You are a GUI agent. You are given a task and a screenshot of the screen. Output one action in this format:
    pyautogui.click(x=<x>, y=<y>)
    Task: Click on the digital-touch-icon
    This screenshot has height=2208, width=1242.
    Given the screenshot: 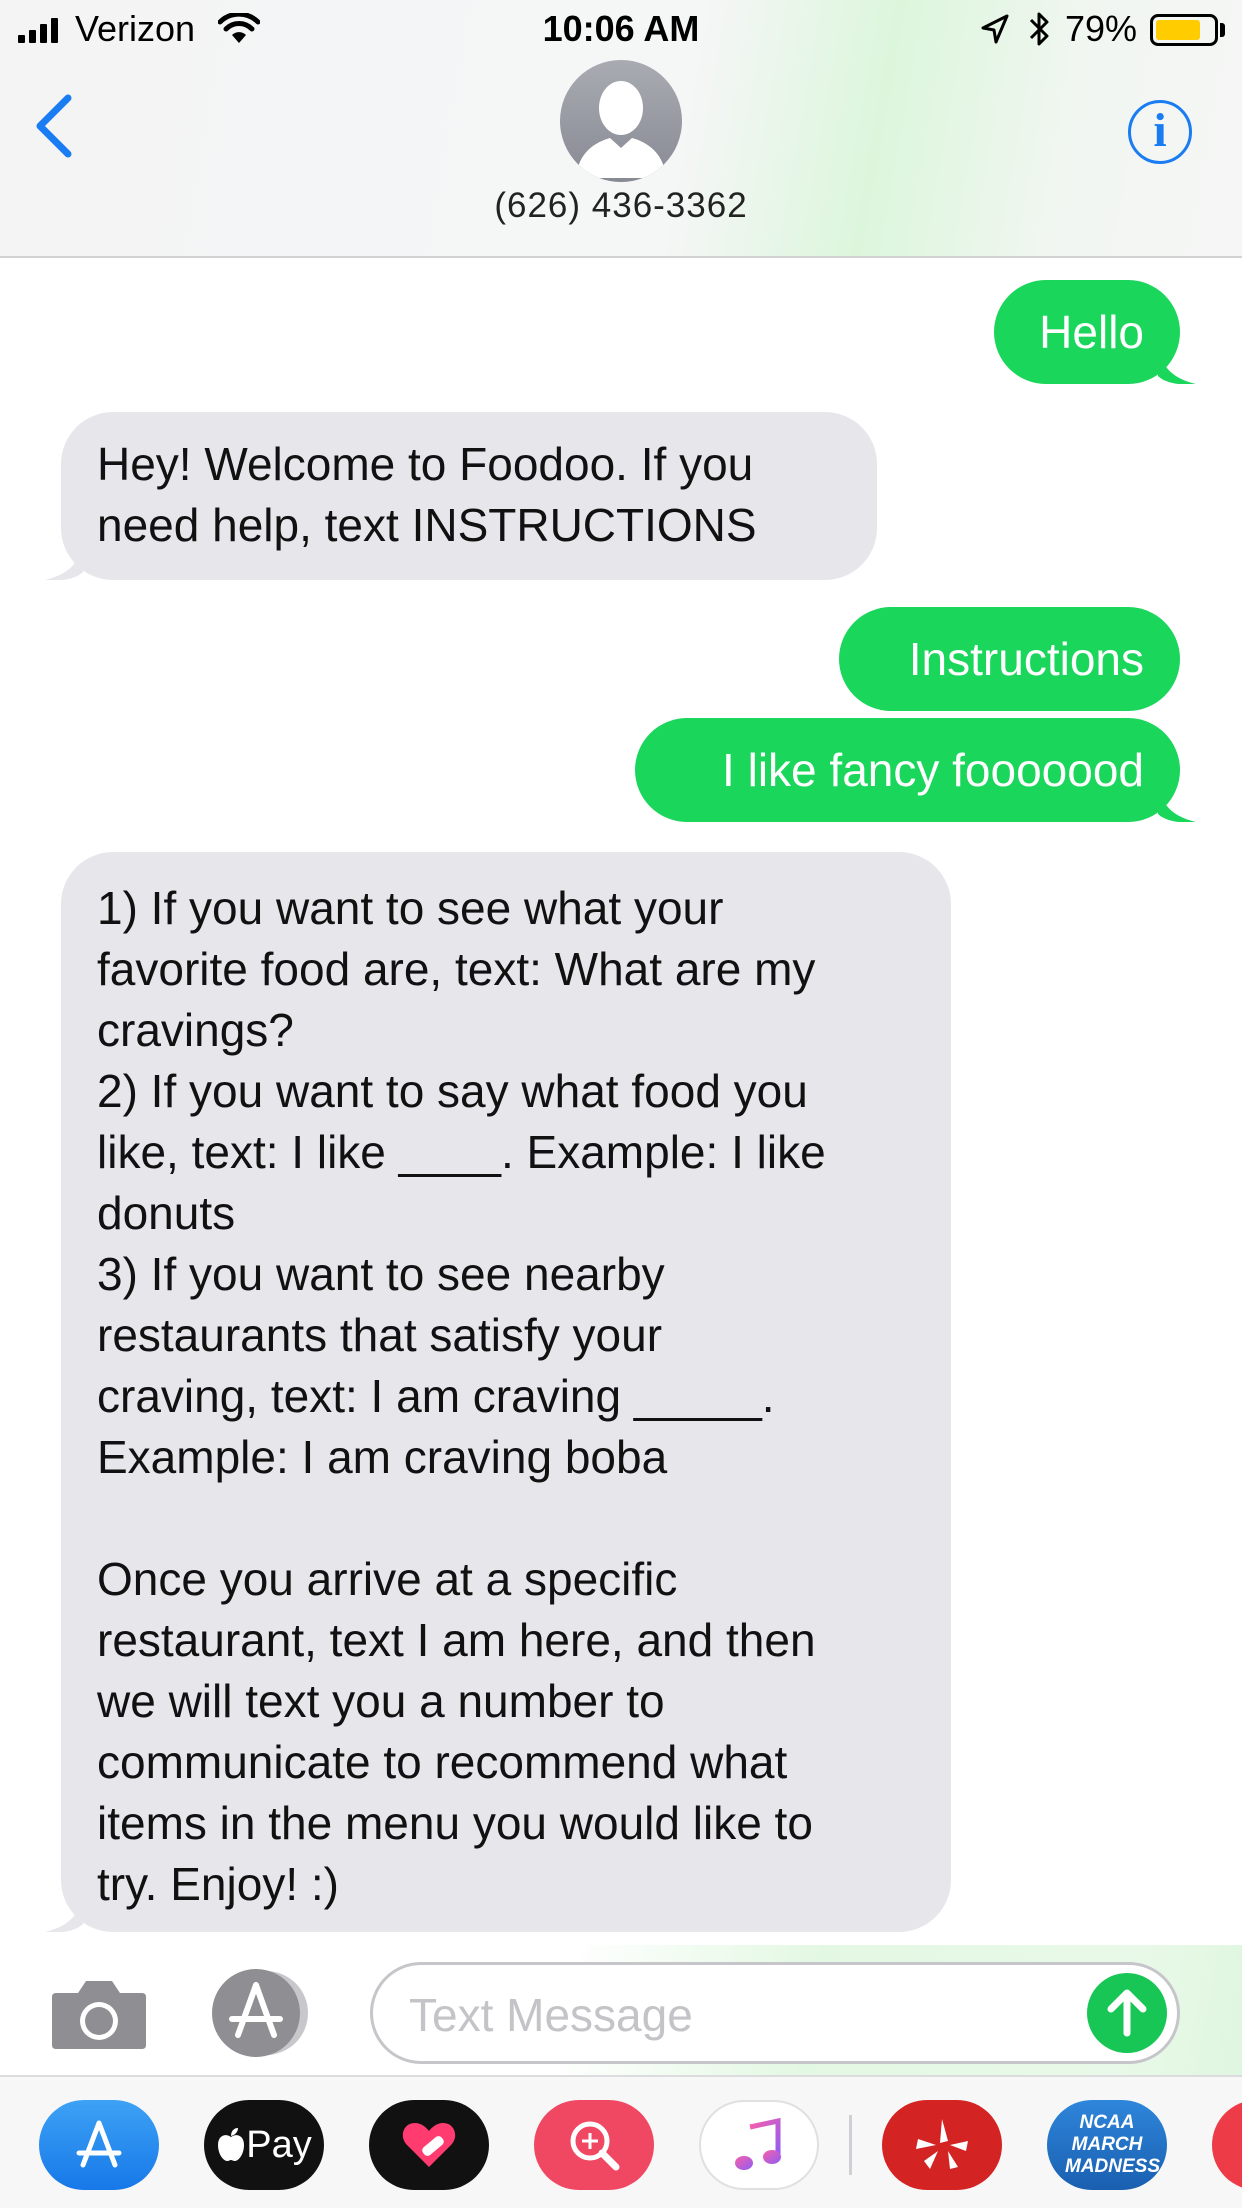 What is the action you would take?
    pyautogui.click(x=429, y=2145)
    